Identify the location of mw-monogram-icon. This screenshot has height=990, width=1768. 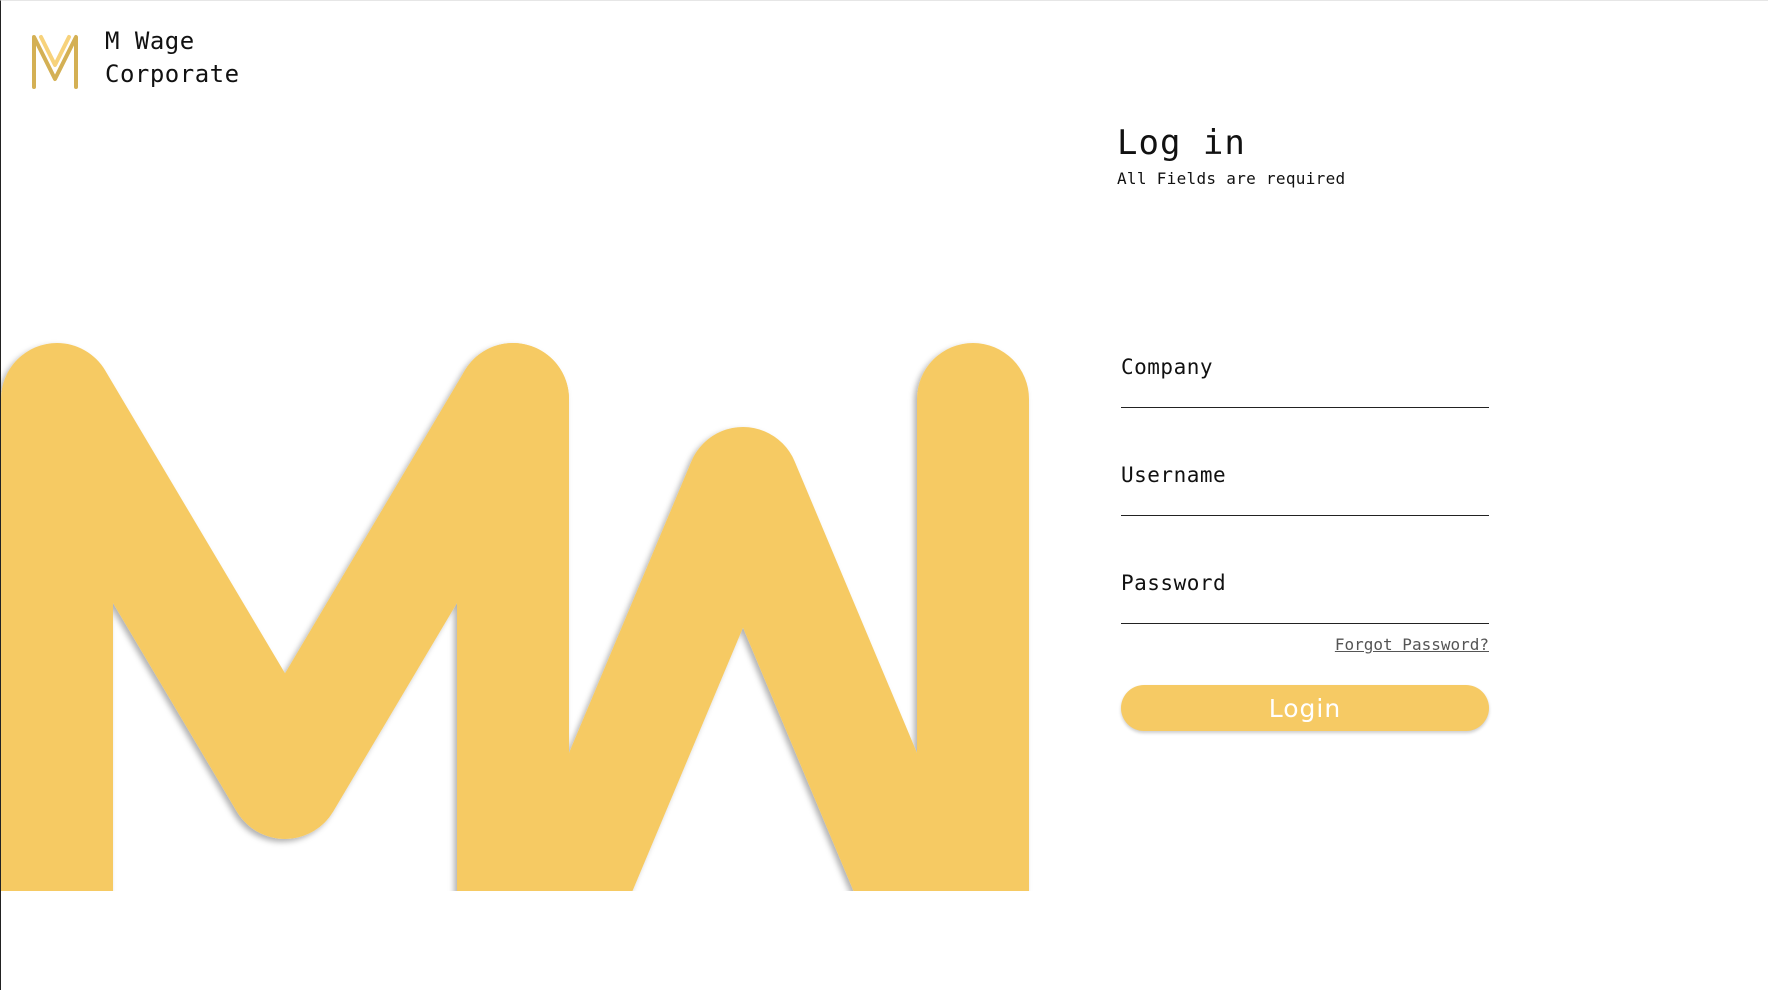
(55, 62).